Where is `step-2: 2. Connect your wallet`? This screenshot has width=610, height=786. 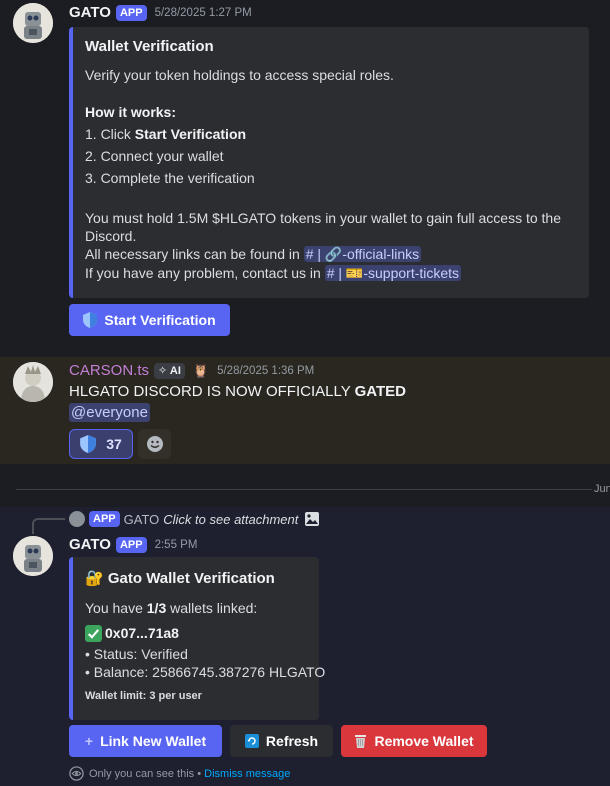
step-2: 2. Connect your wallet is located at coordinates (154, 156).